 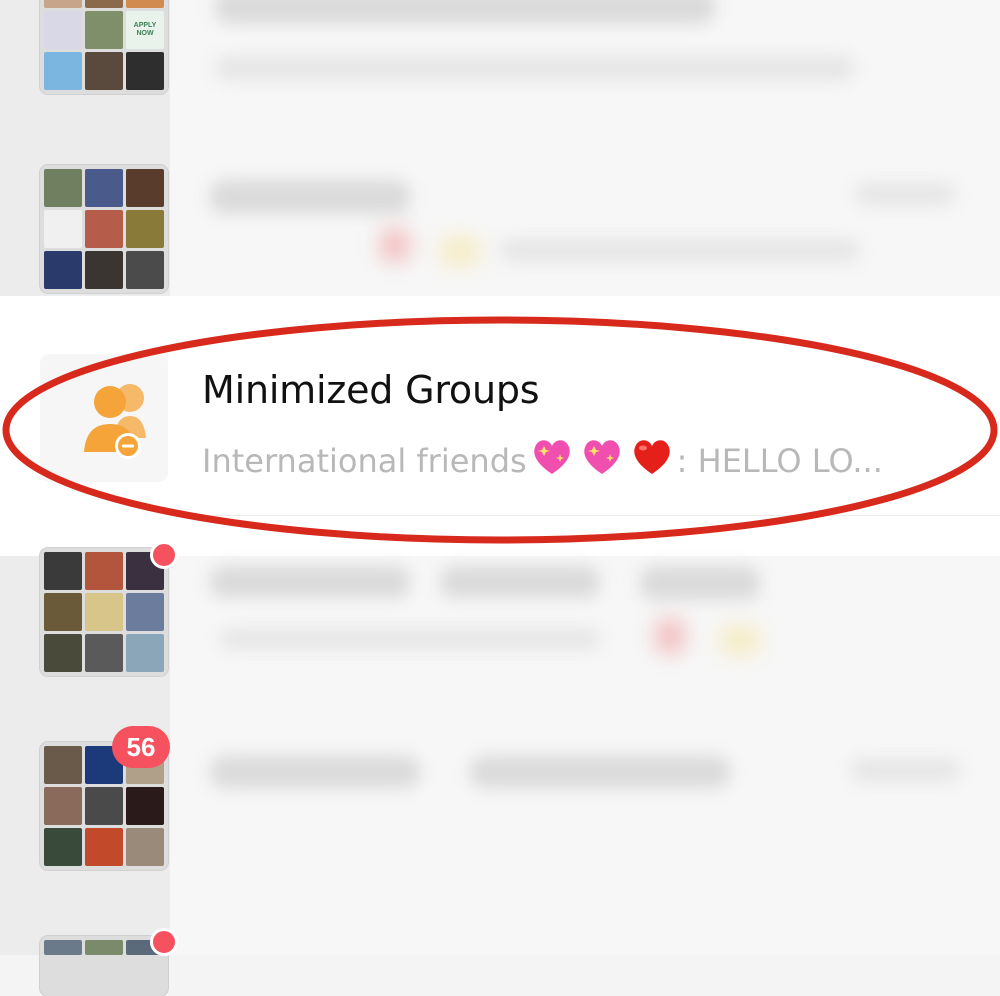 I want to click on apply-now-tile: APPLY NOW, so click(x=145, y=30).